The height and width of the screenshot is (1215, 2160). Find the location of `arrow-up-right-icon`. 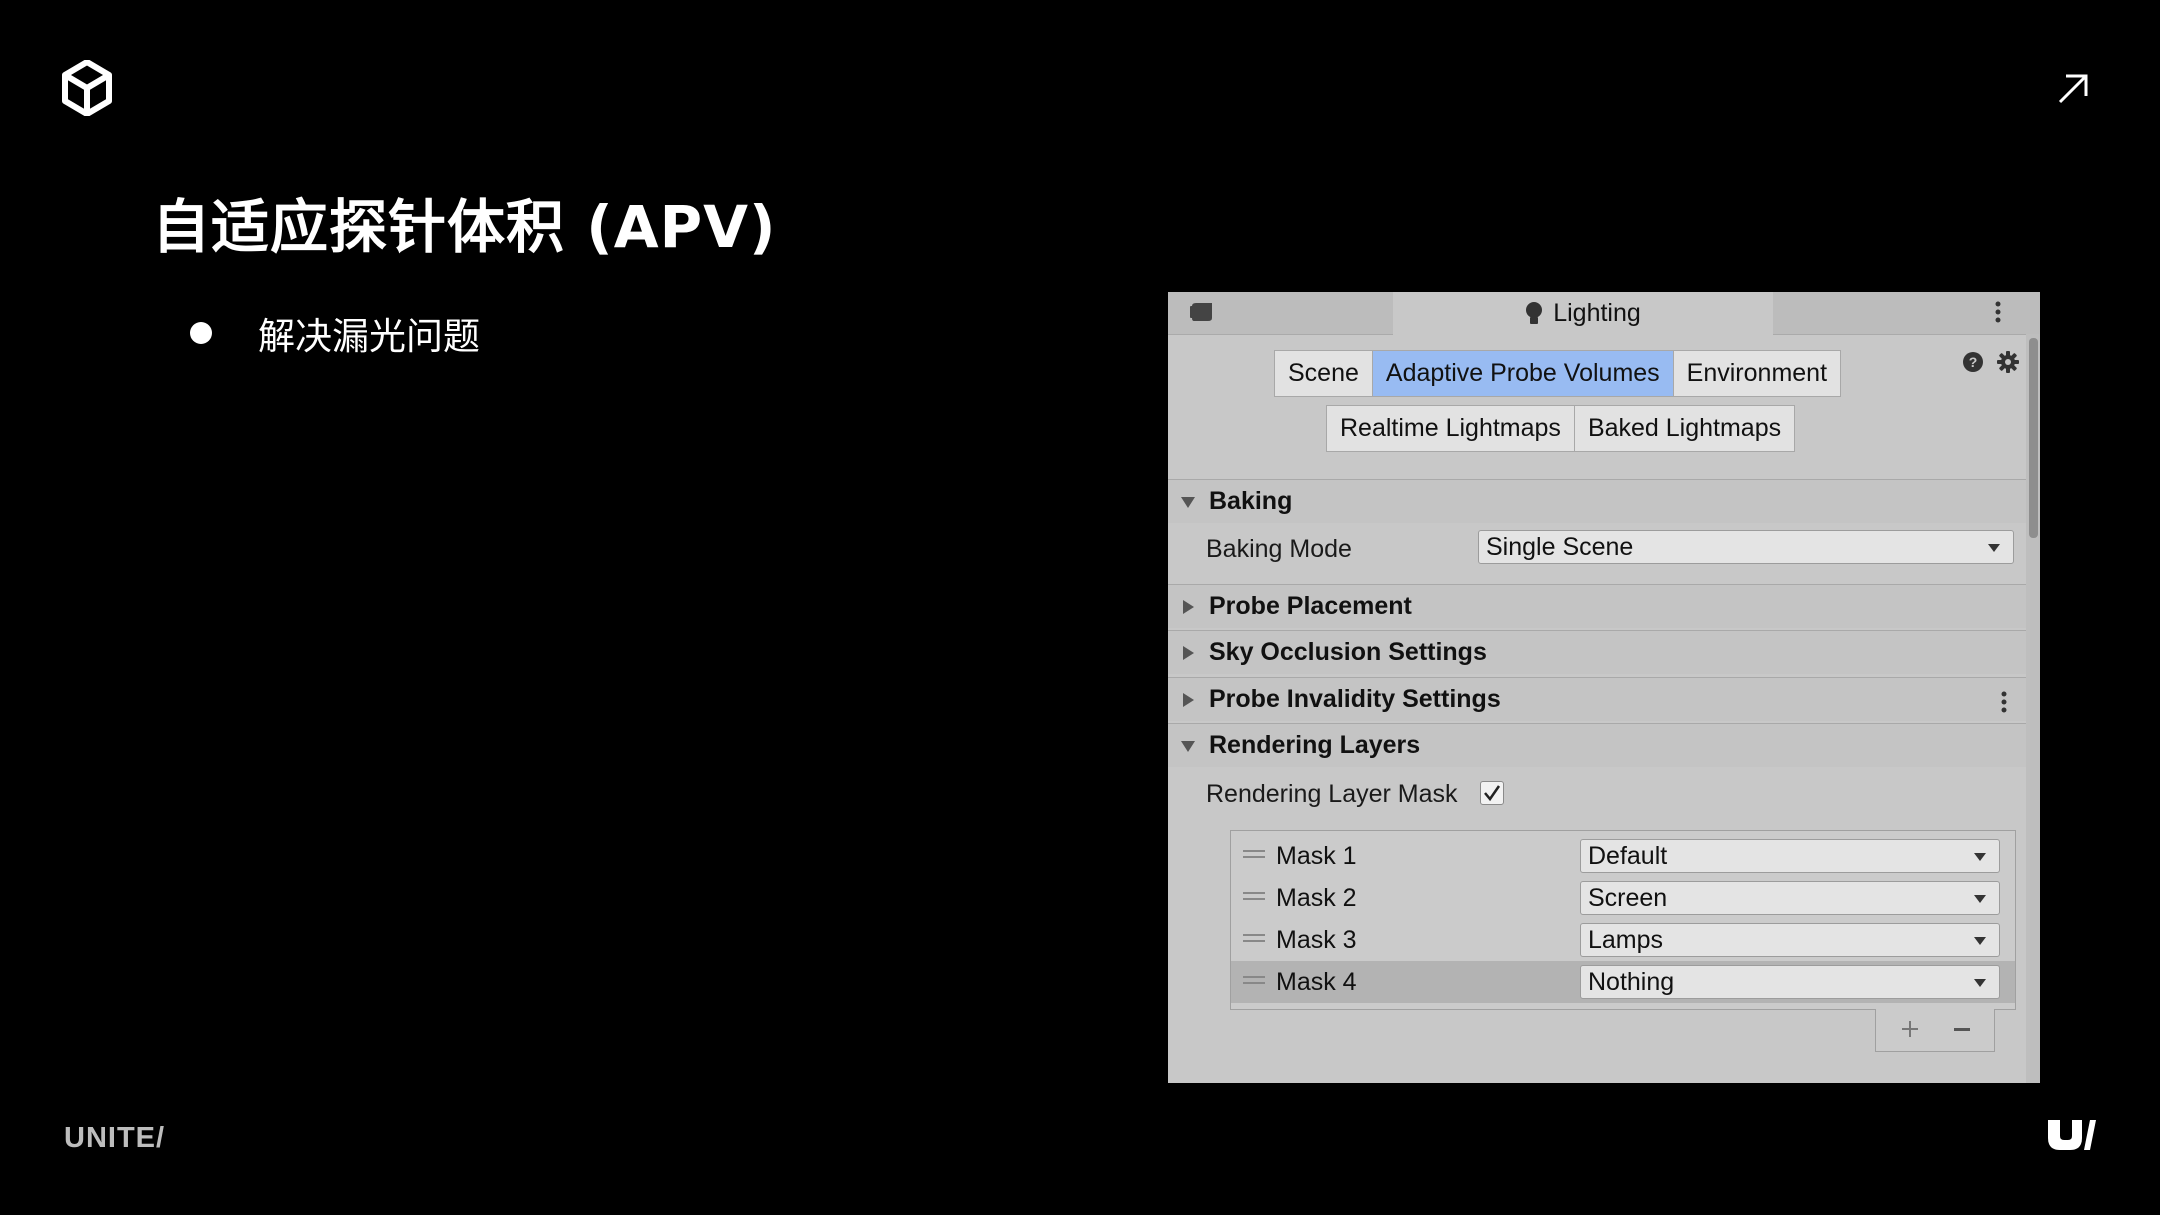

arrow-up-right-icon is located at coordinates (2073, 89).